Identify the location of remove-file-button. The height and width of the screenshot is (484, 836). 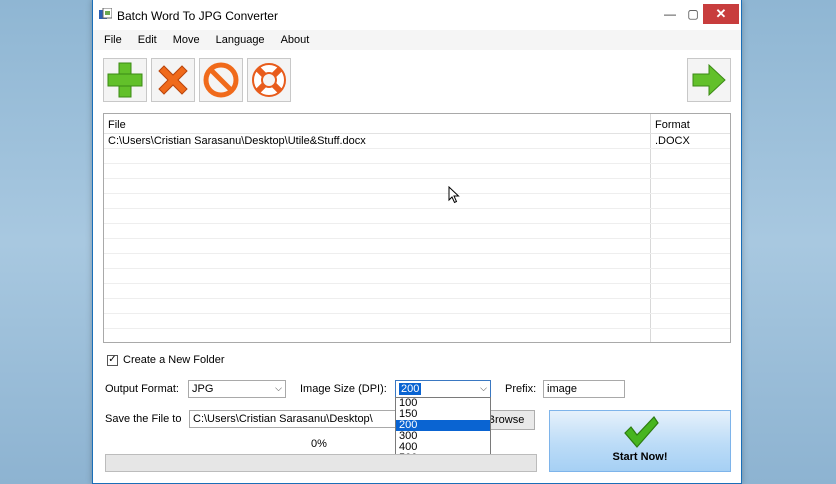
(173, 80).